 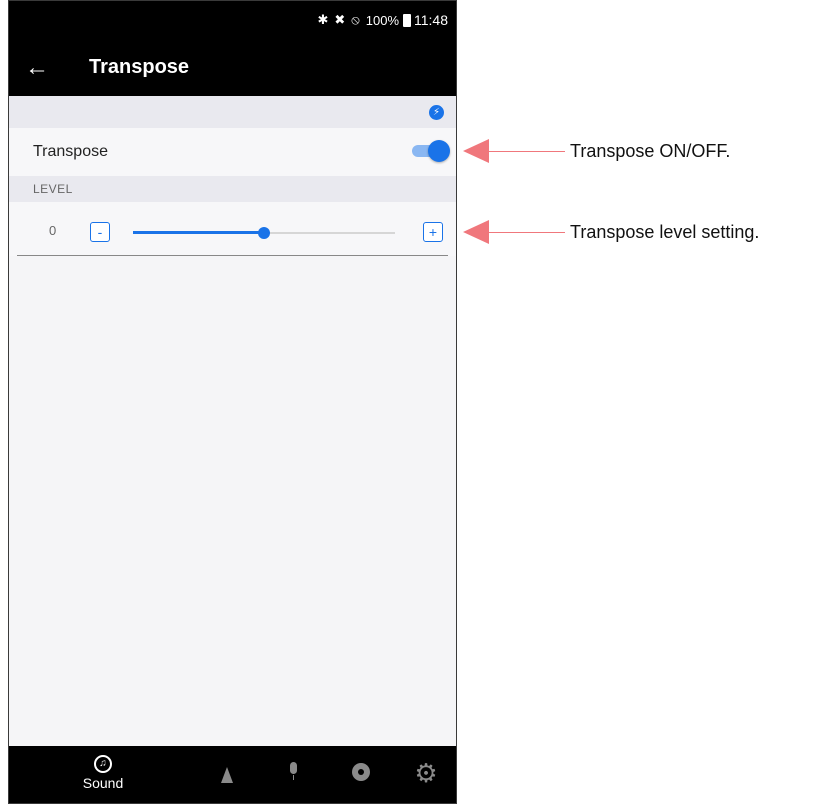 I want to click on level-section-header: LEVEL, so click(x=232, y=189).